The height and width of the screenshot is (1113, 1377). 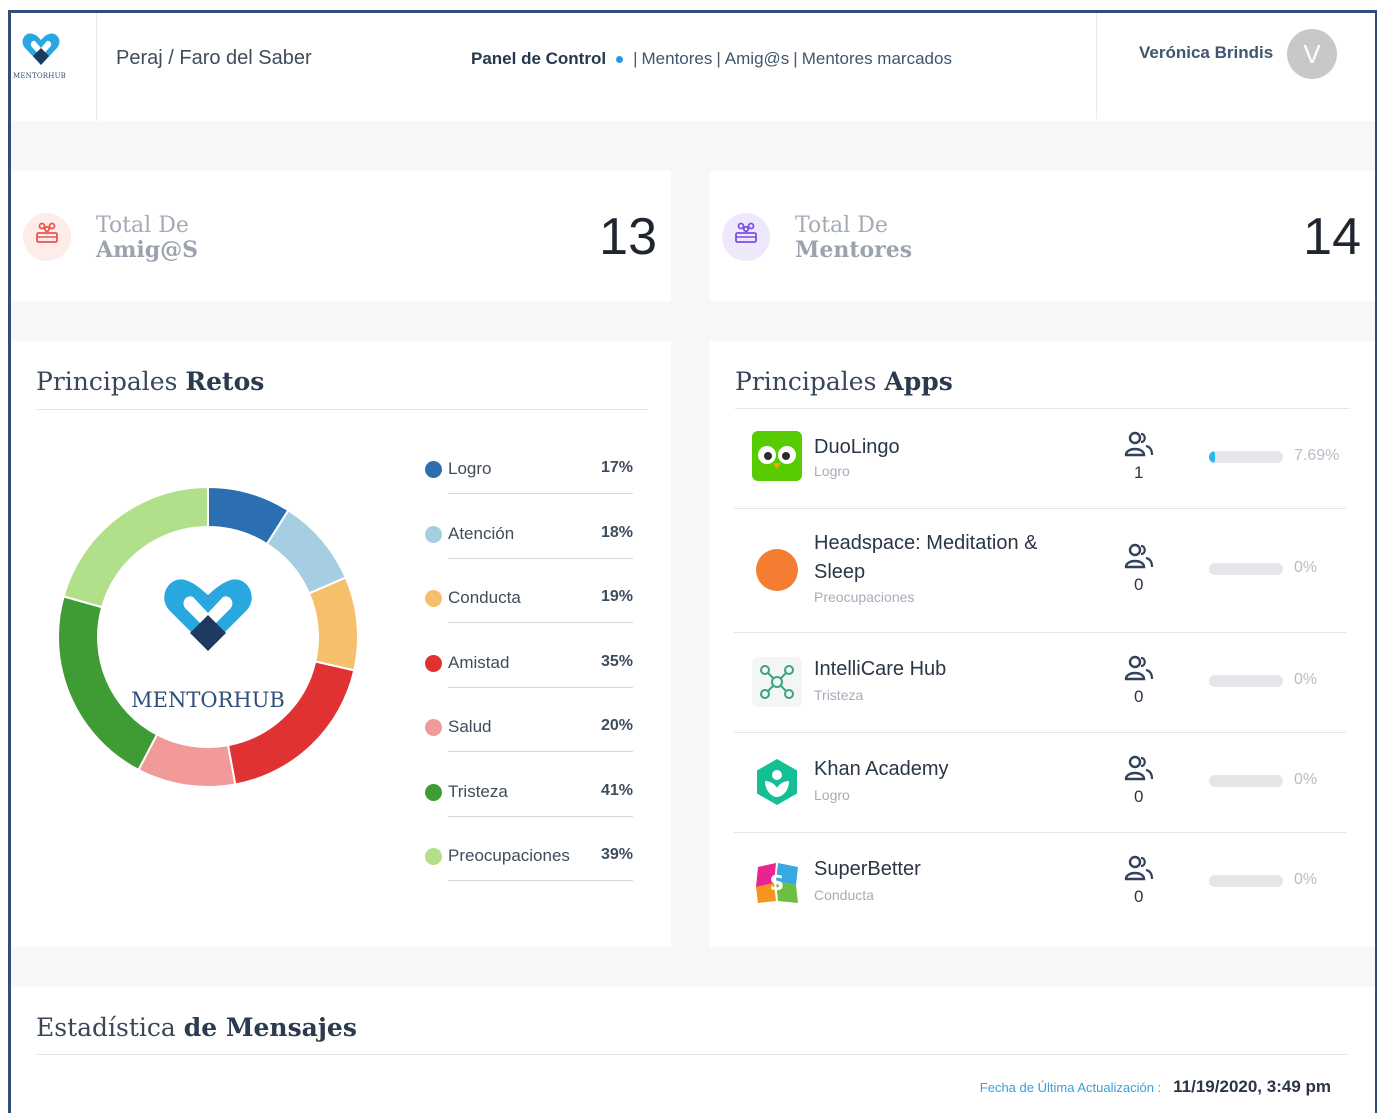 I want to click on app-row-duolingo: DuoLingo Logro 1 7.69%, so click(x=1040, y=459).